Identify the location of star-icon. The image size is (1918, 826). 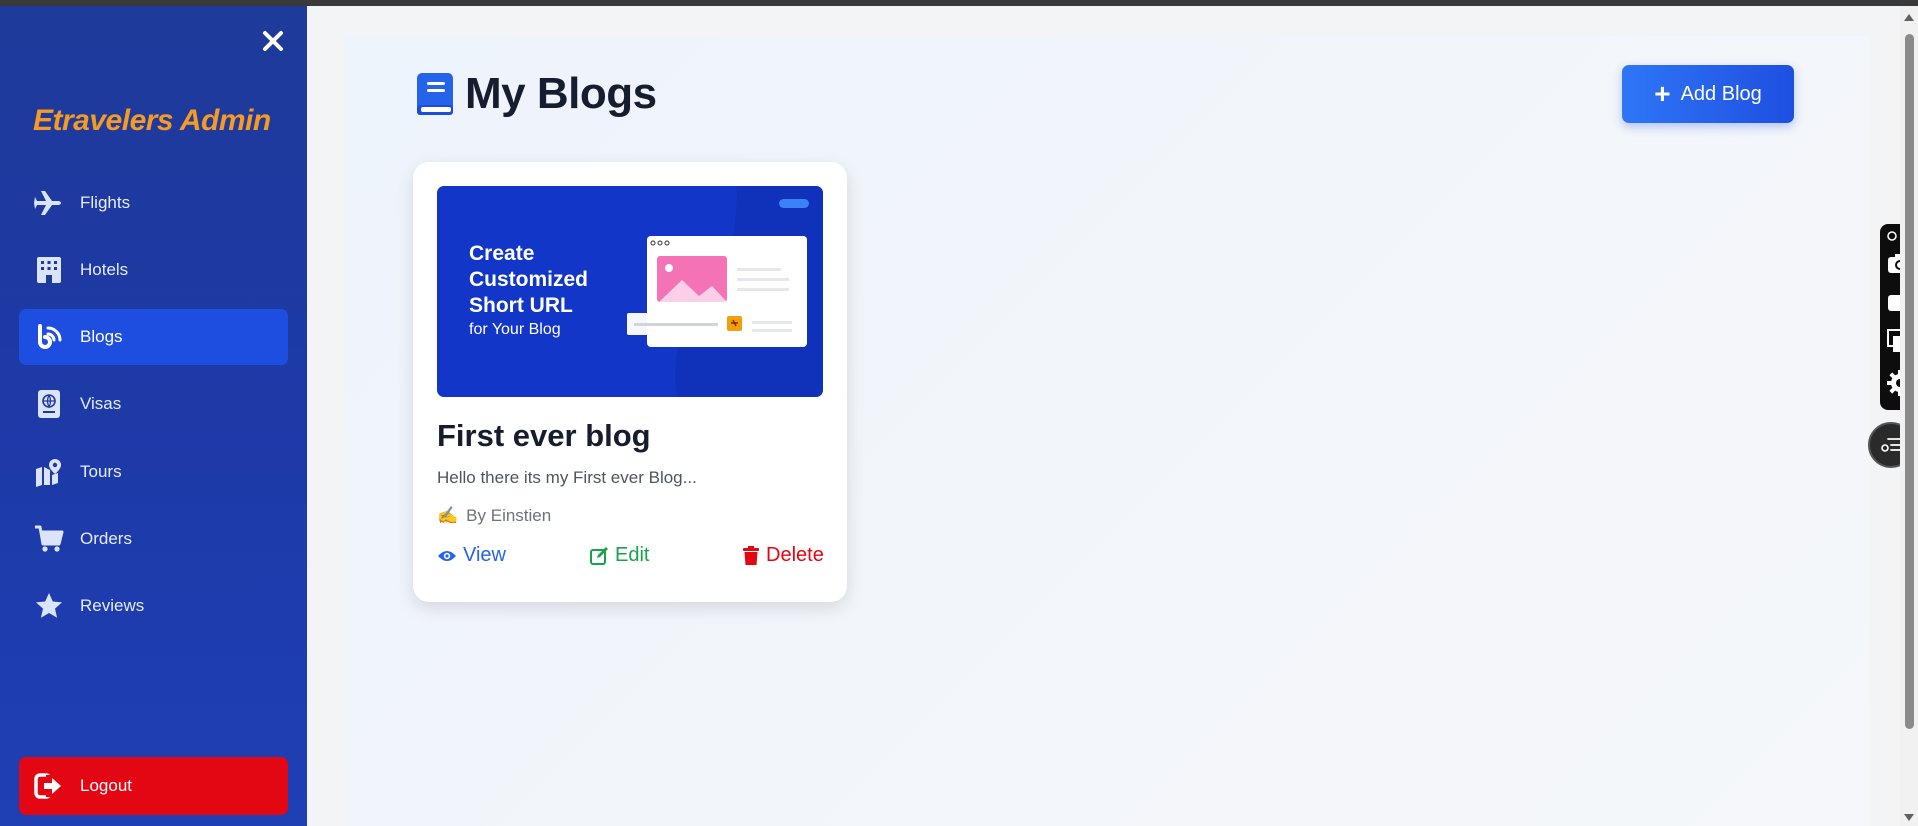
(49, 606).